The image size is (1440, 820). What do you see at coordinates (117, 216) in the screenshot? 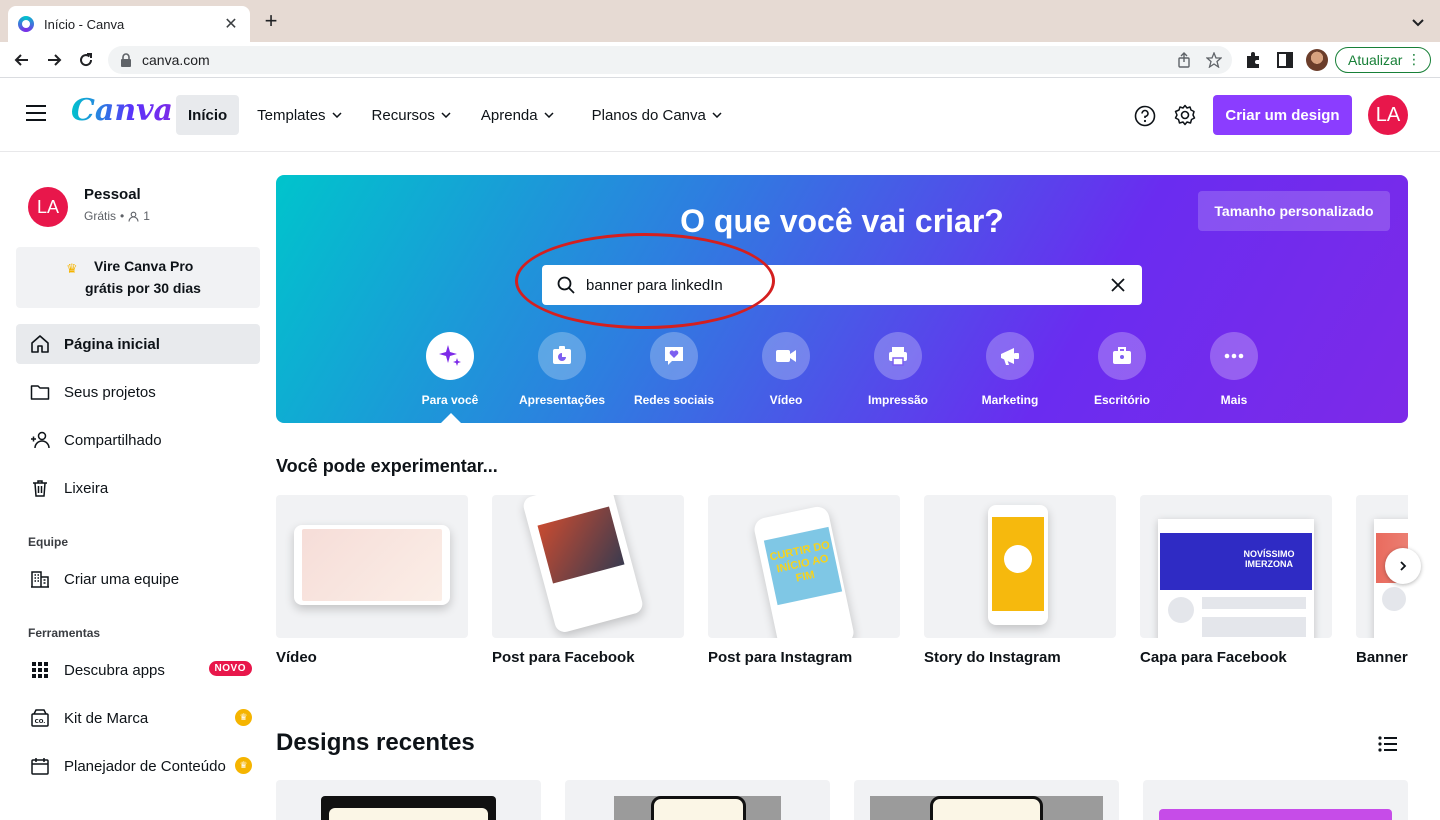
I see `account-plan: Grátis • 1` at bounding box center [117, 216].